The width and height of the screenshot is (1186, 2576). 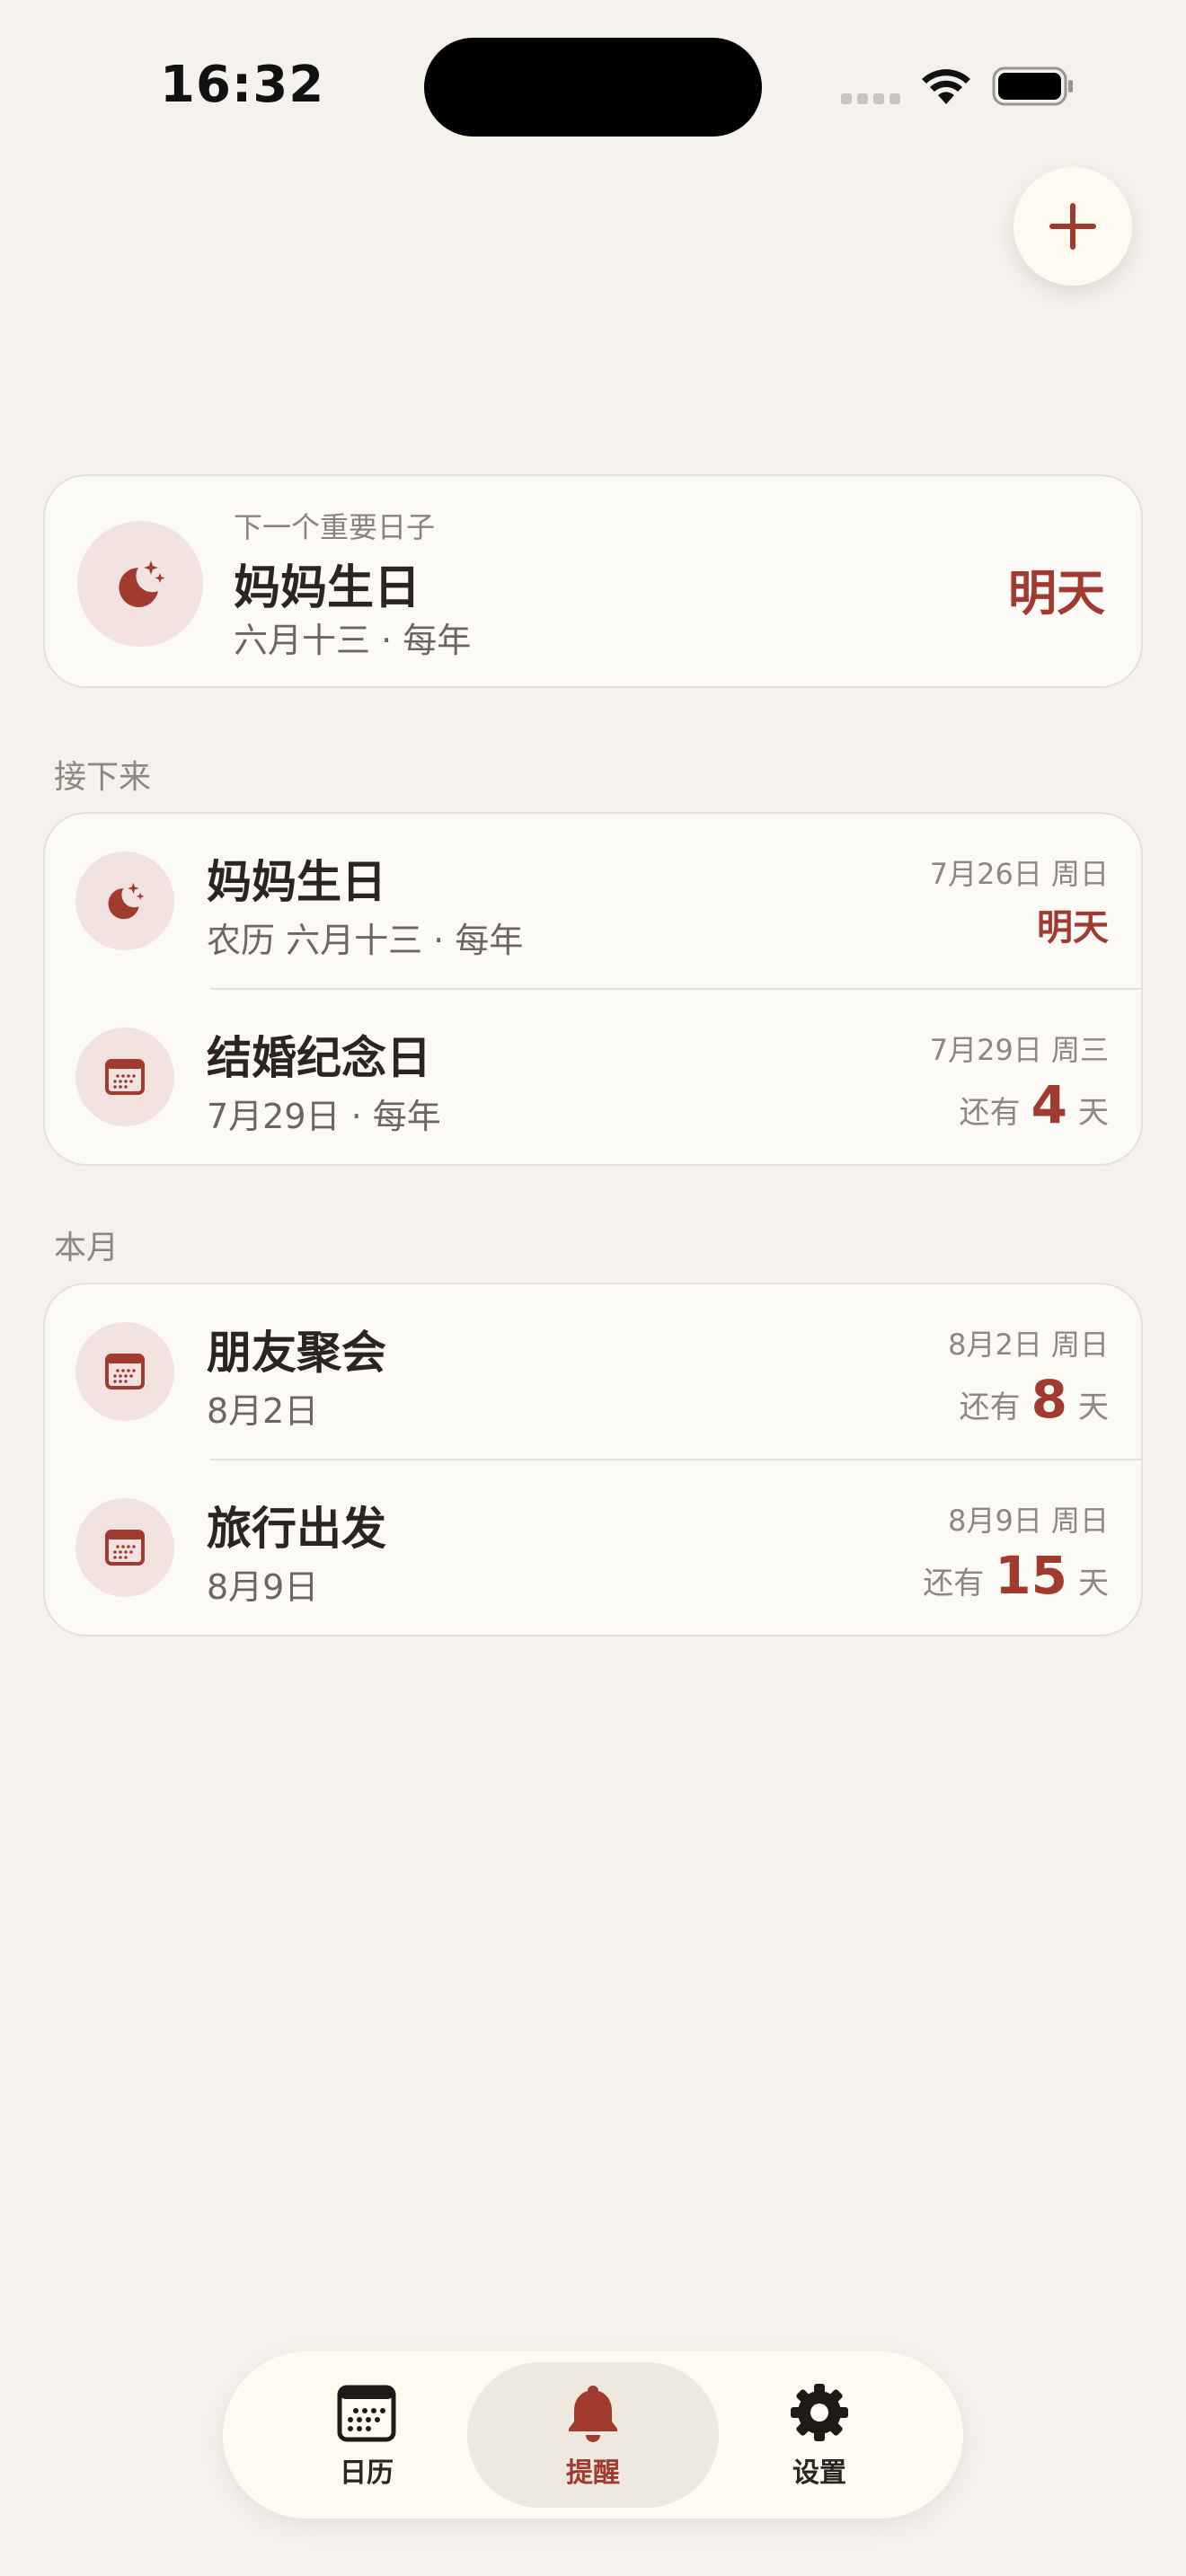 I want to click on hero-subtitle: 六月十三 · 每年, so click(x=353, y=640).